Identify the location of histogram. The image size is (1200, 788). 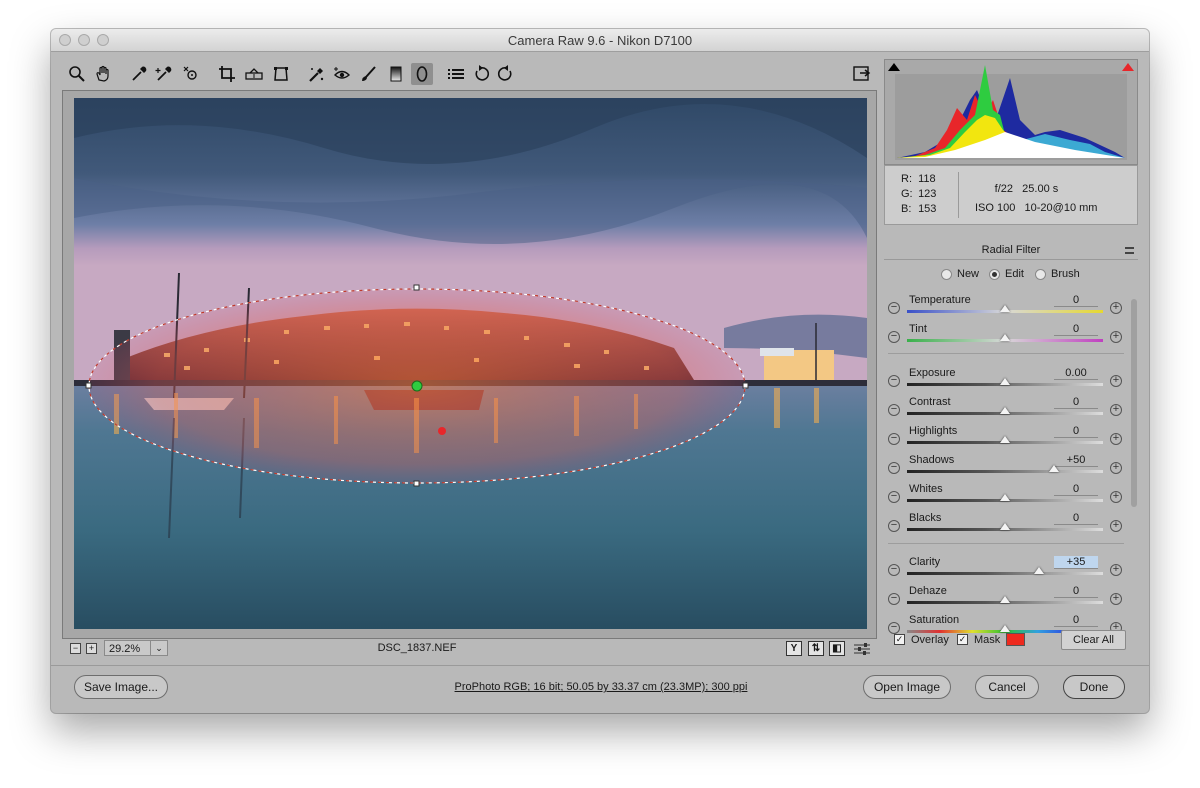
(1011, 112).